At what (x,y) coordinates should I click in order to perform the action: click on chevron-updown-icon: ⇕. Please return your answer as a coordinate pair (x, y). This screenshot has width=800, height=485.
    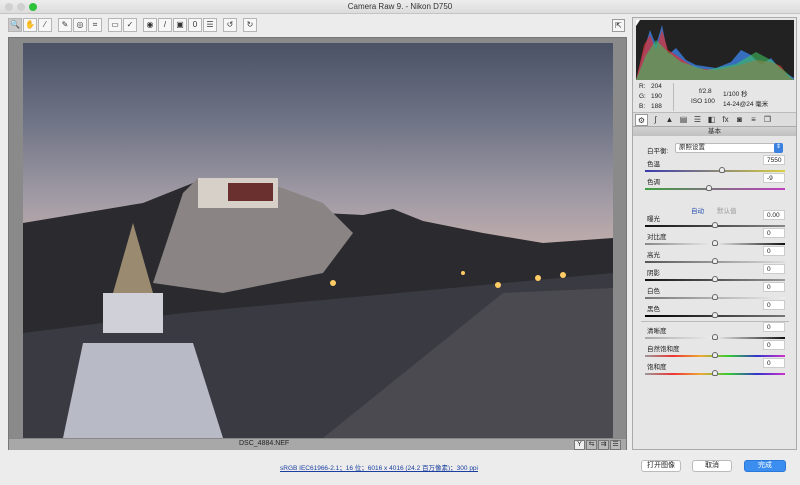
    Looking at the image, I should click on (778, 148).